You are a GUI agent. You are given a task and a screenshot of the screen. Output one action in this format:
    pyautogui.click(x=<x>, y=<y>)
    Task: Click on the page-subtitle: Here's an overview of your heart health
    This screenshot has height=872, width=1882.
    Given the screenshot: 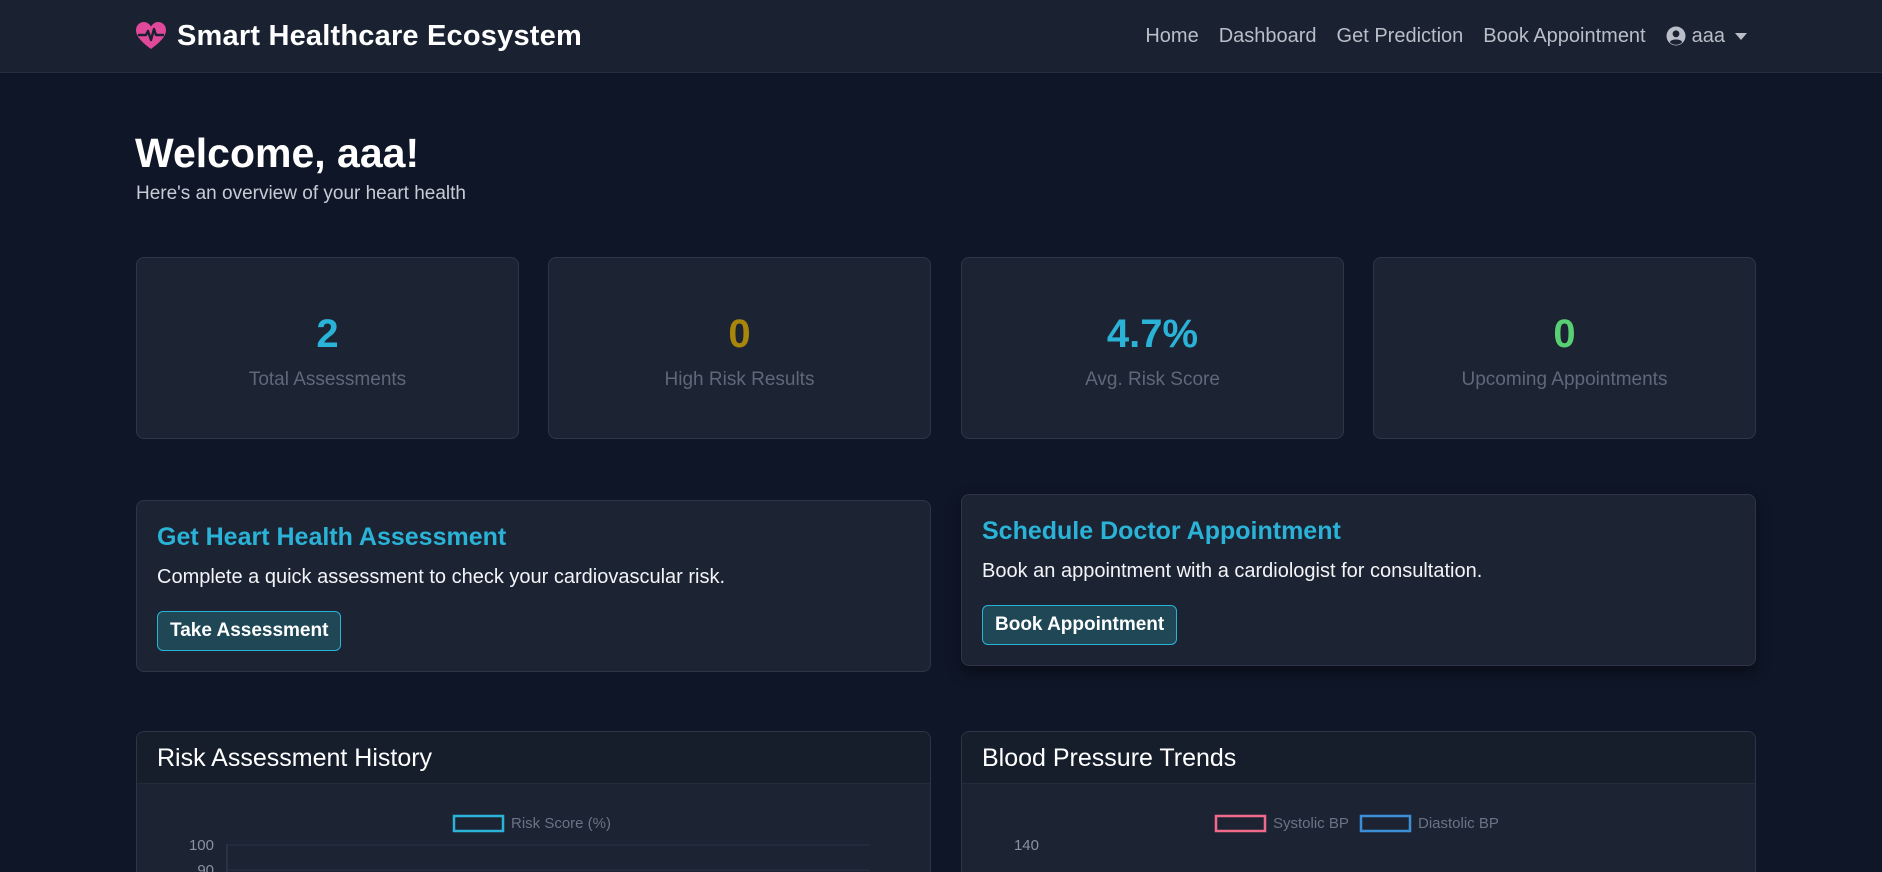 What is the action you would take?
    pyautogui.click(x=301, y=193)
    